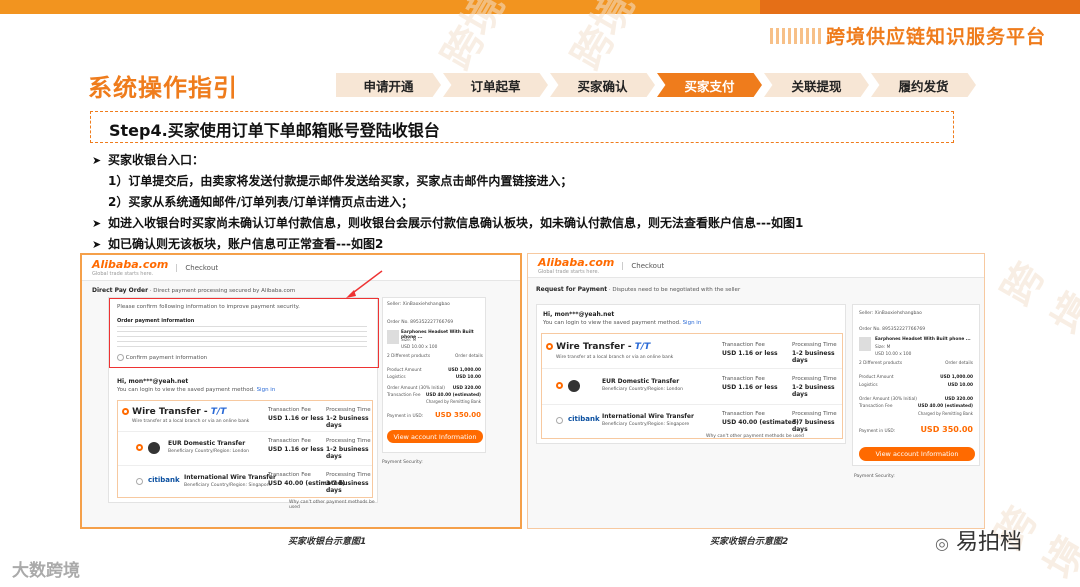  I want to click on wechat-icon: ◎, so click(942, 543).